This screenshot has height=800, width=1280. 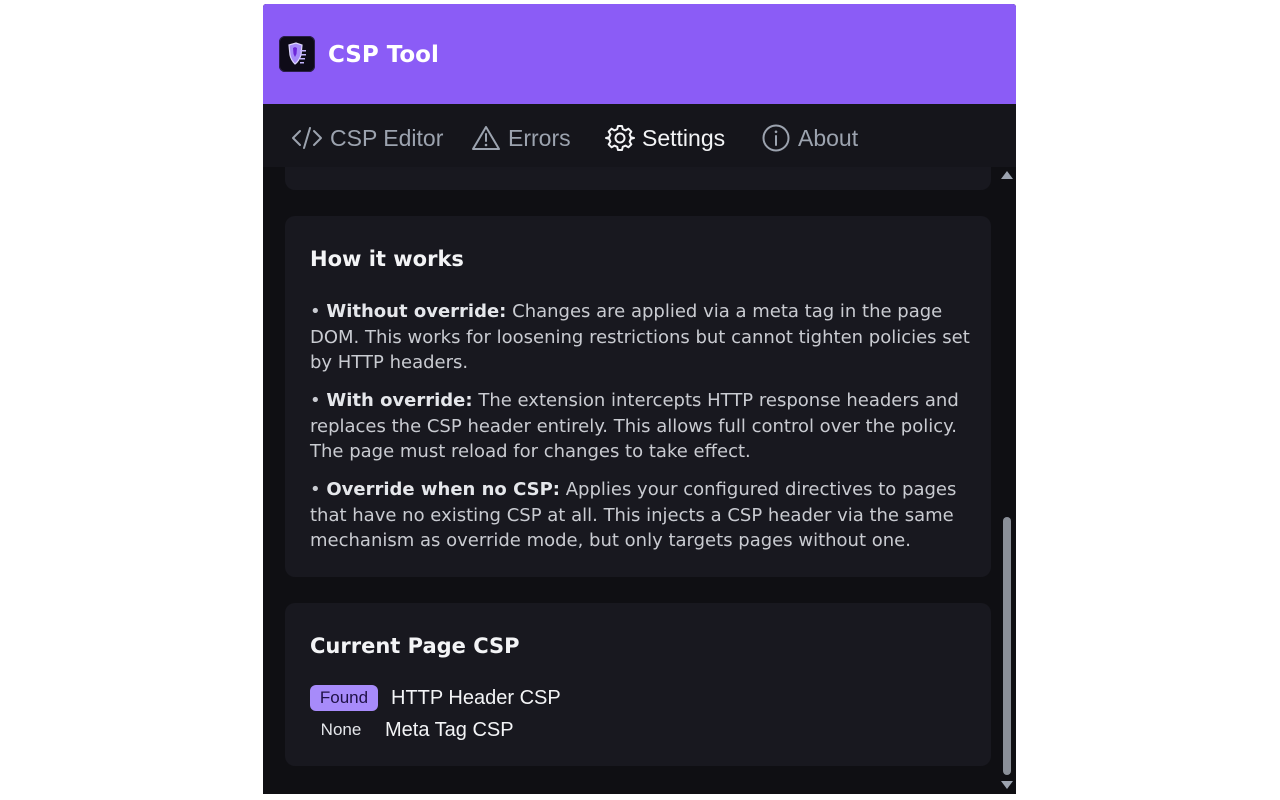 I want to click on tab-label: CSP Editor, so click(x=387, y=137).